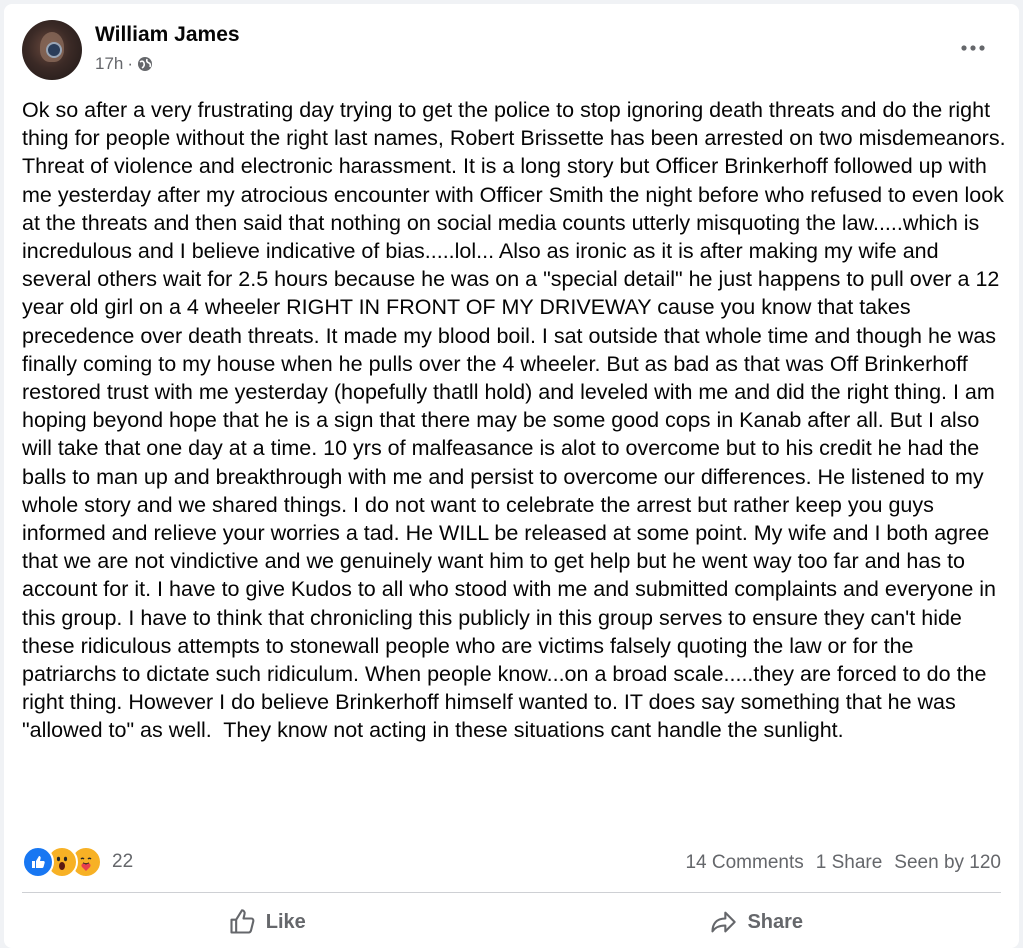 The height and width of the screenshot is (948, 1023). What do you see at coordinates (849, 863) in the screenshot?
I see `shares-count: 1 Share` at bounding box center [849, 863].